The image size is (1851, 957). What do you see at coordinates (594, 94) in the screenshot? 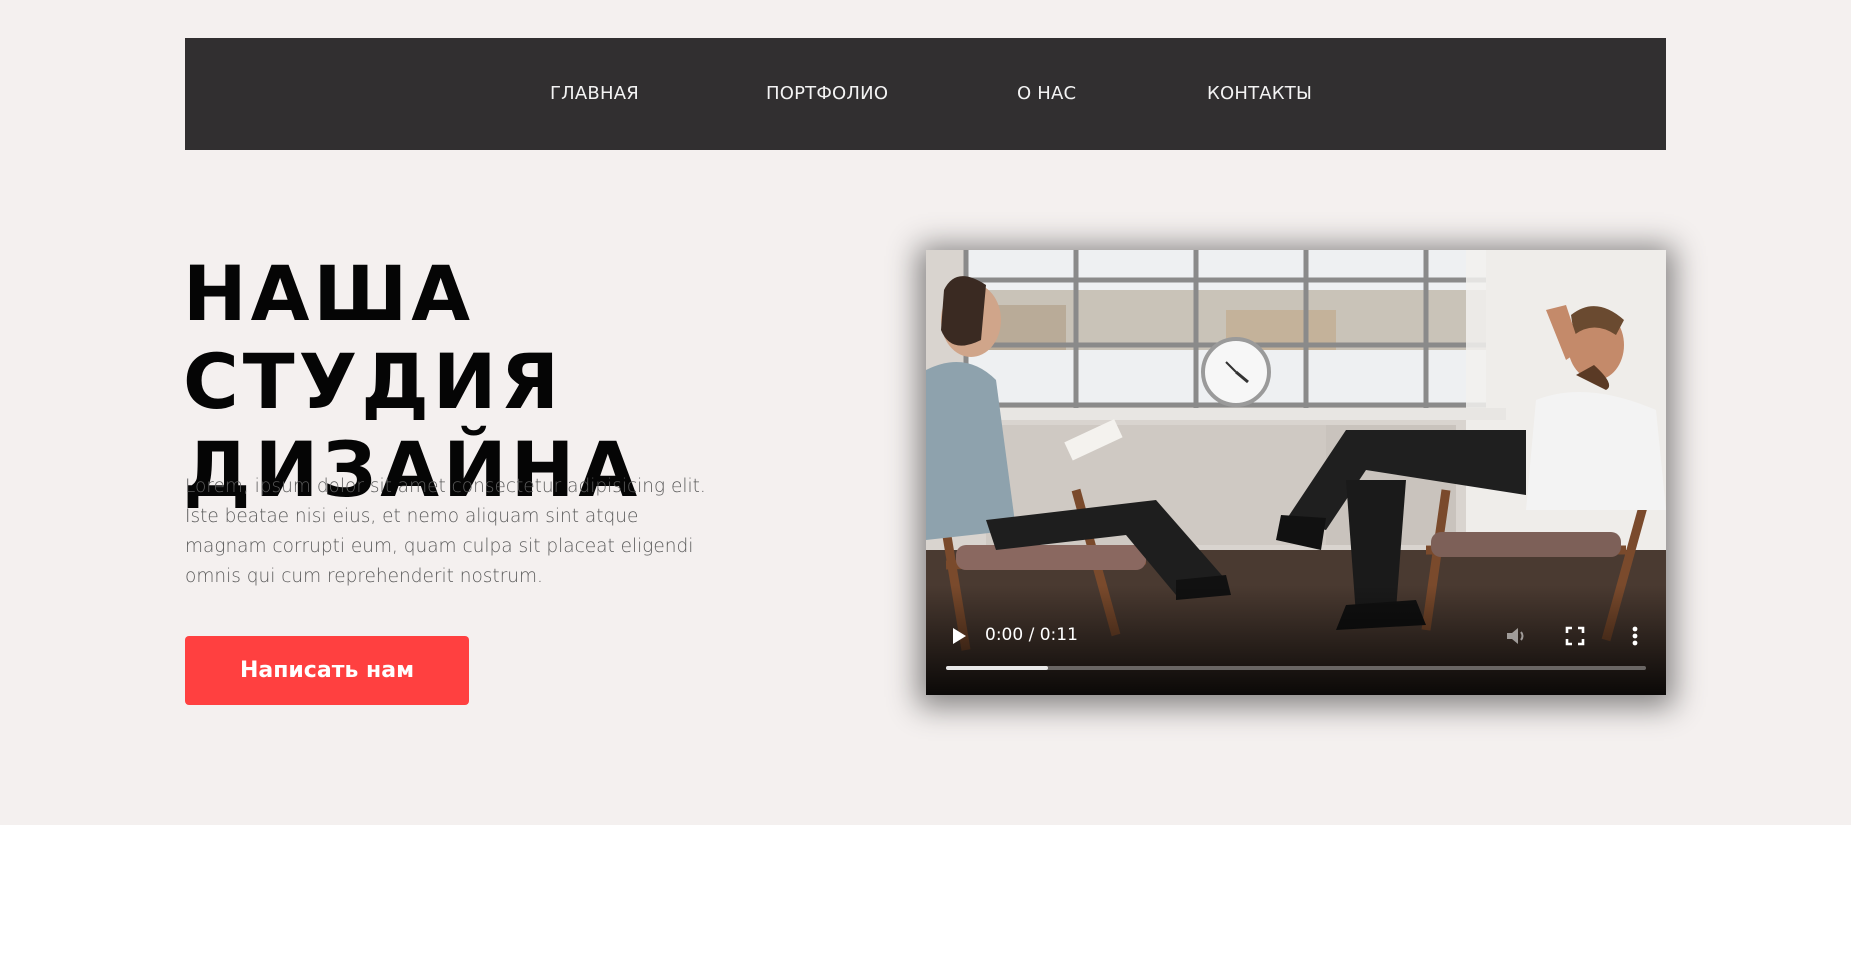
I see `nav-item-home: ГЛАВНАЯ` at bounding box center [594, 94].